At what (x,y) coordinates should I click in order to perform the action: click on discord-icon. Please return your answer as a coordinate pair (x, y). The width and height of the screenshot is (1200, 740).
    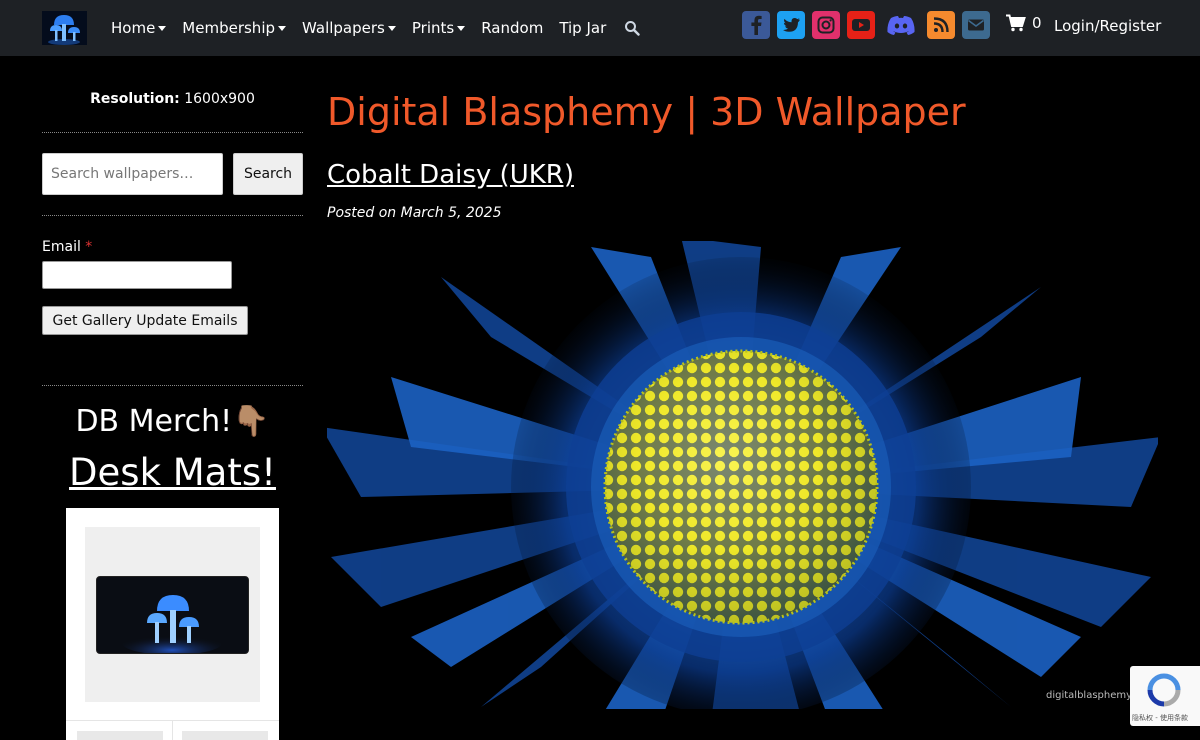
    Looking at the image, I should click on (901, 25).